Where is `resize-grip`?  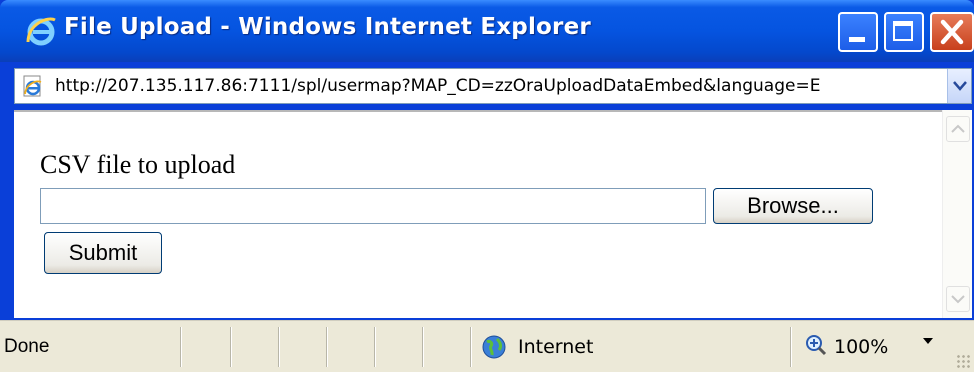
resize-grip is located at coordinates (963, 361).